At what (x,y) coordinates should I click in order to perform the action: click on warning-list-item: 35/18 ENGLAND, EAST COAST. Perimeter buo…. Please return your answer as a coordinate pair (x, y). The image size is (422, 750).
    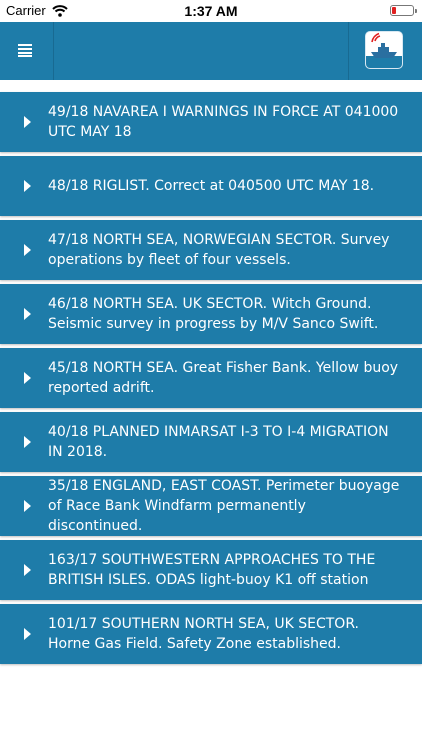
    Looking at the image, I should click on (211, 506).